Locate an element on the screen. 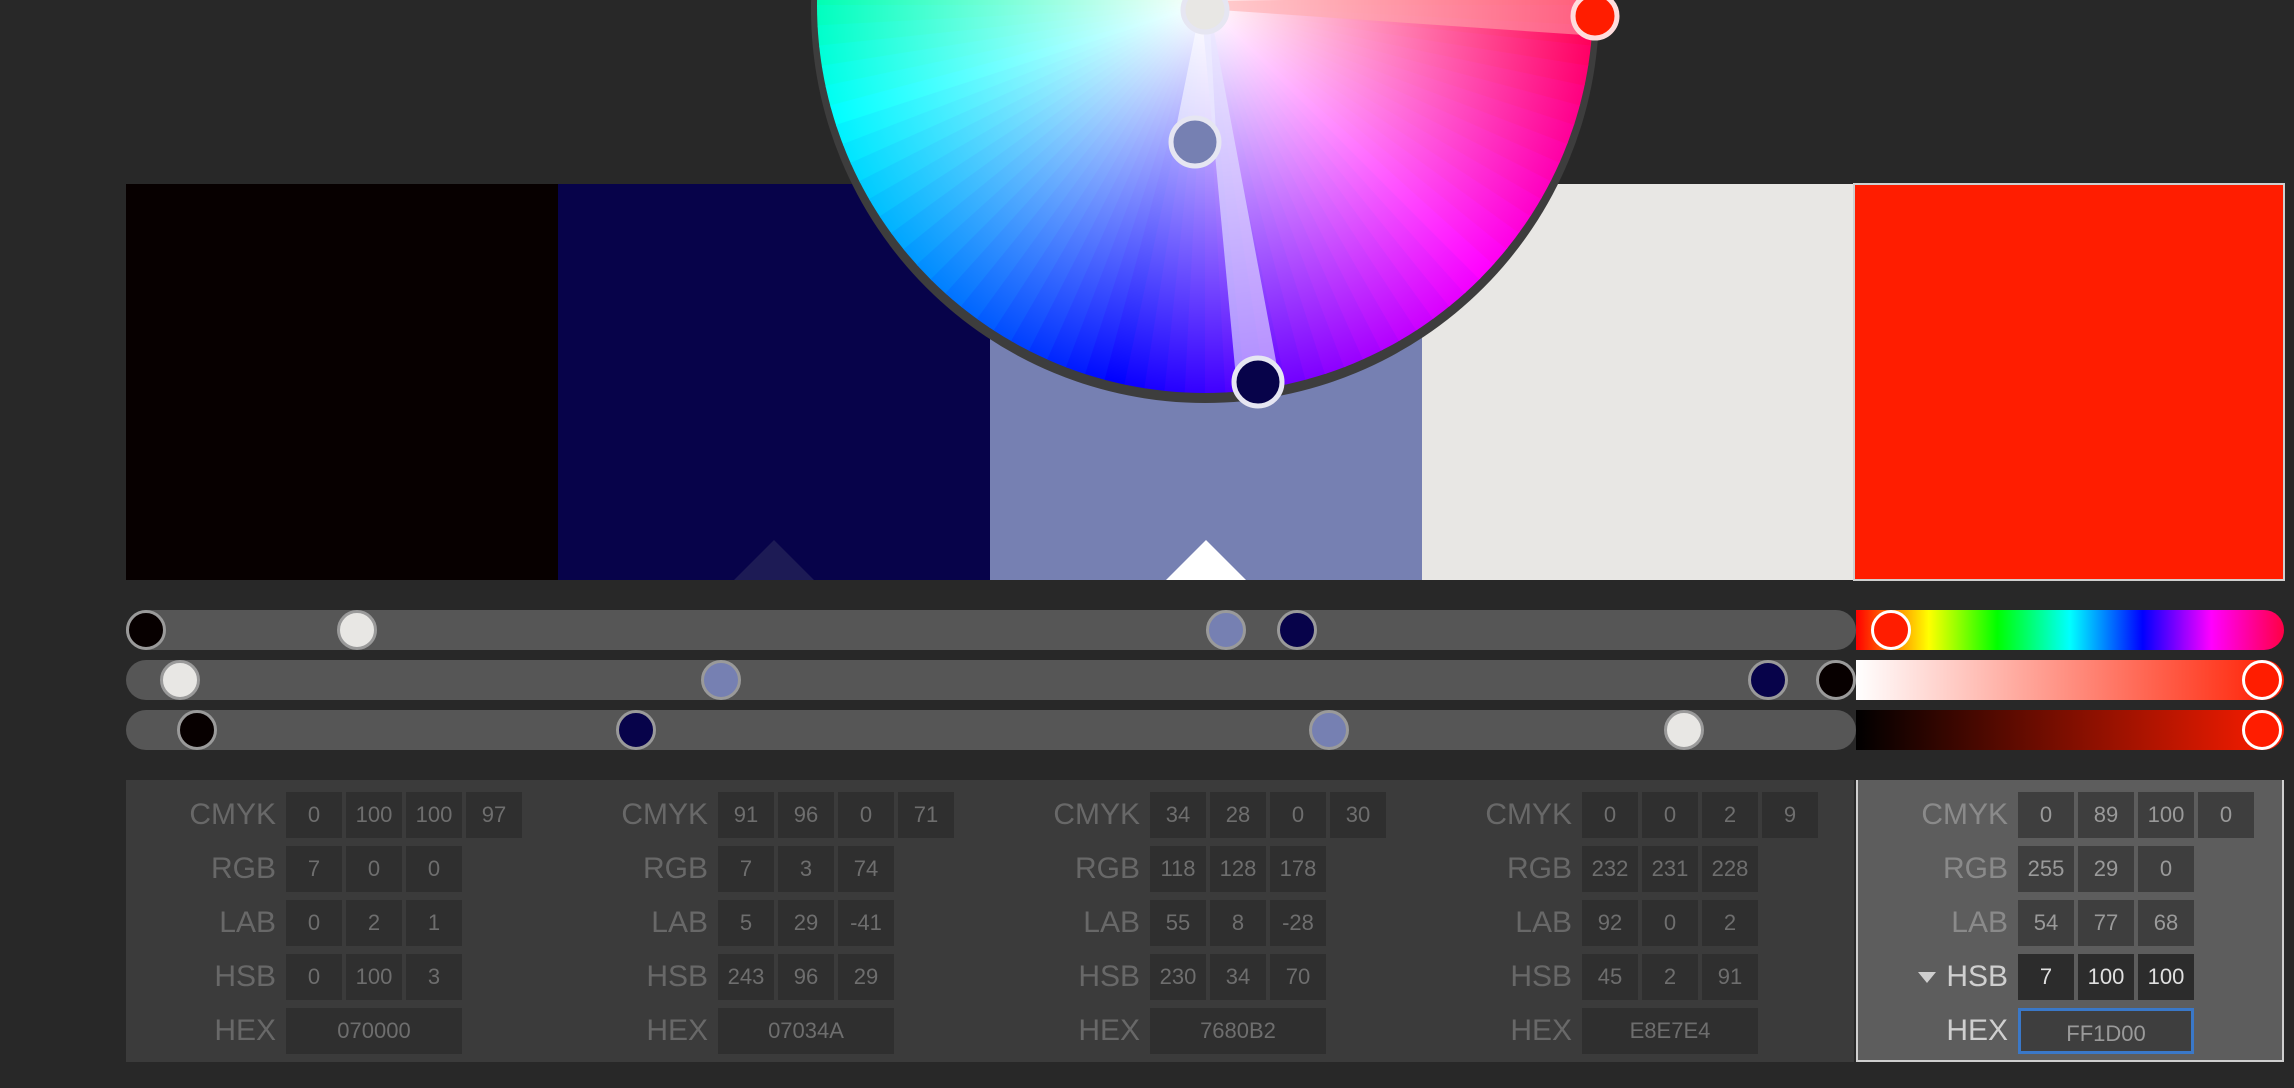 This screenshot has width=2294, height=1088. rgb-value-field: 128 is located at coordinates (1238, 869).